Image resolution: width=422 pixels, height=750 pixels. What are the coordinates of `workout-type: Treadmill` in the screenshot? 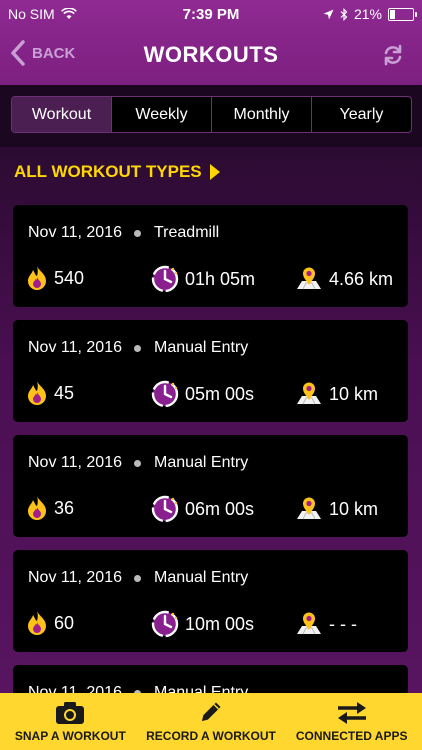 It's located at (187, 232).